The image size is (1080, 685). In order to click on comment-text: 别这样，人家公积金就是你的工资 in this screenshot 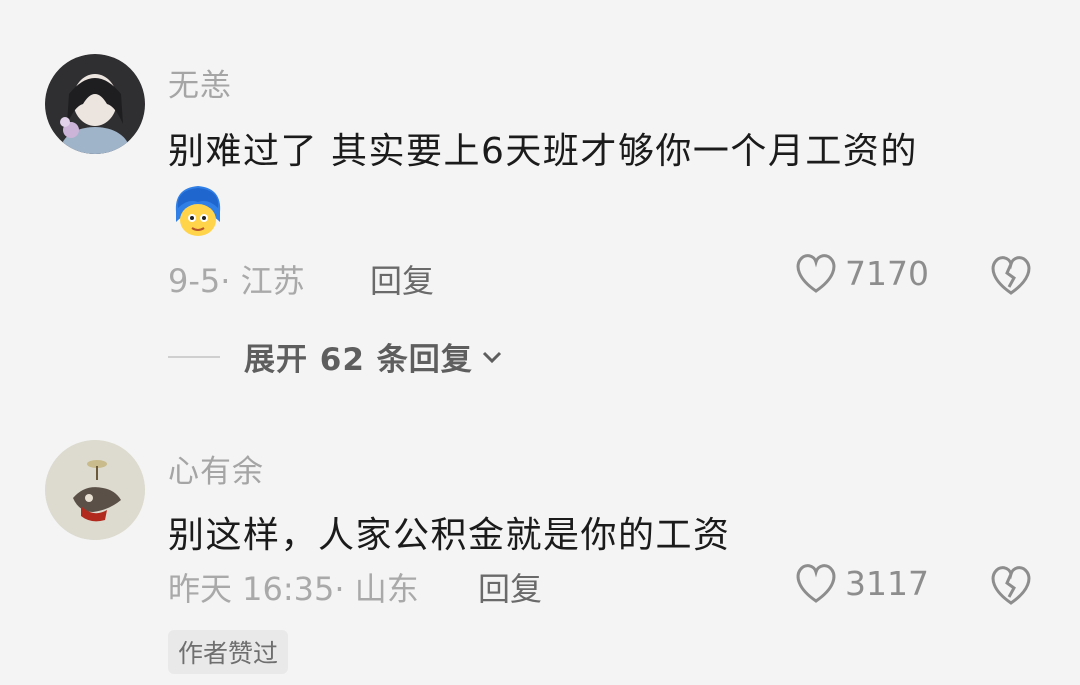, I will do `click(449, 535)`.